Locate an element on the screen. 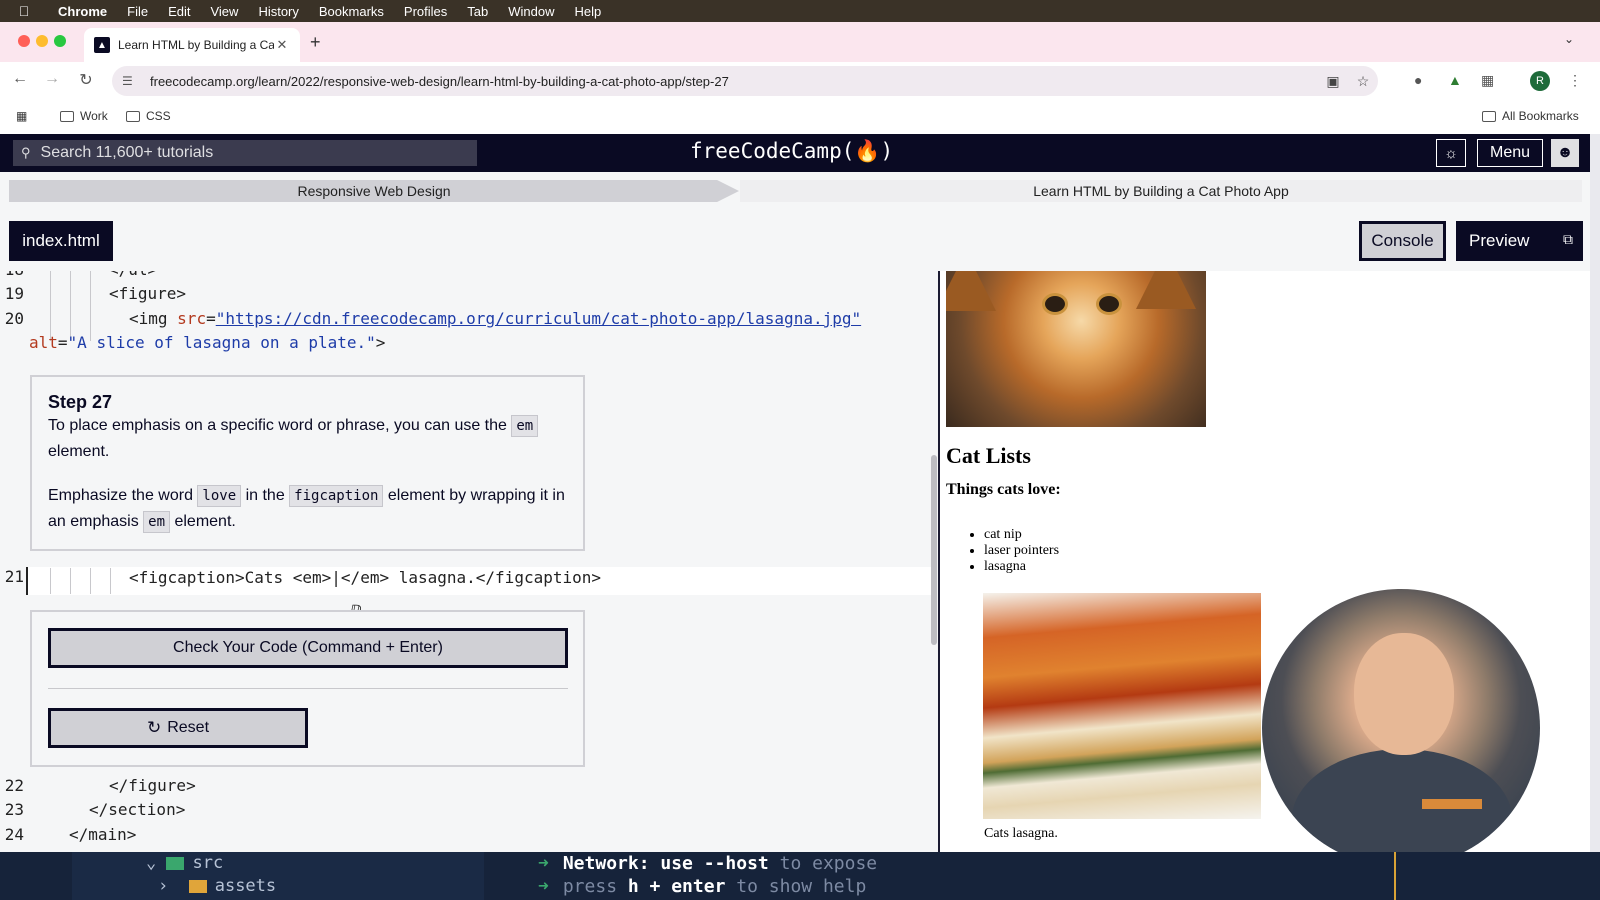  scrollbar-thumb is located at coordinates (934, 550).